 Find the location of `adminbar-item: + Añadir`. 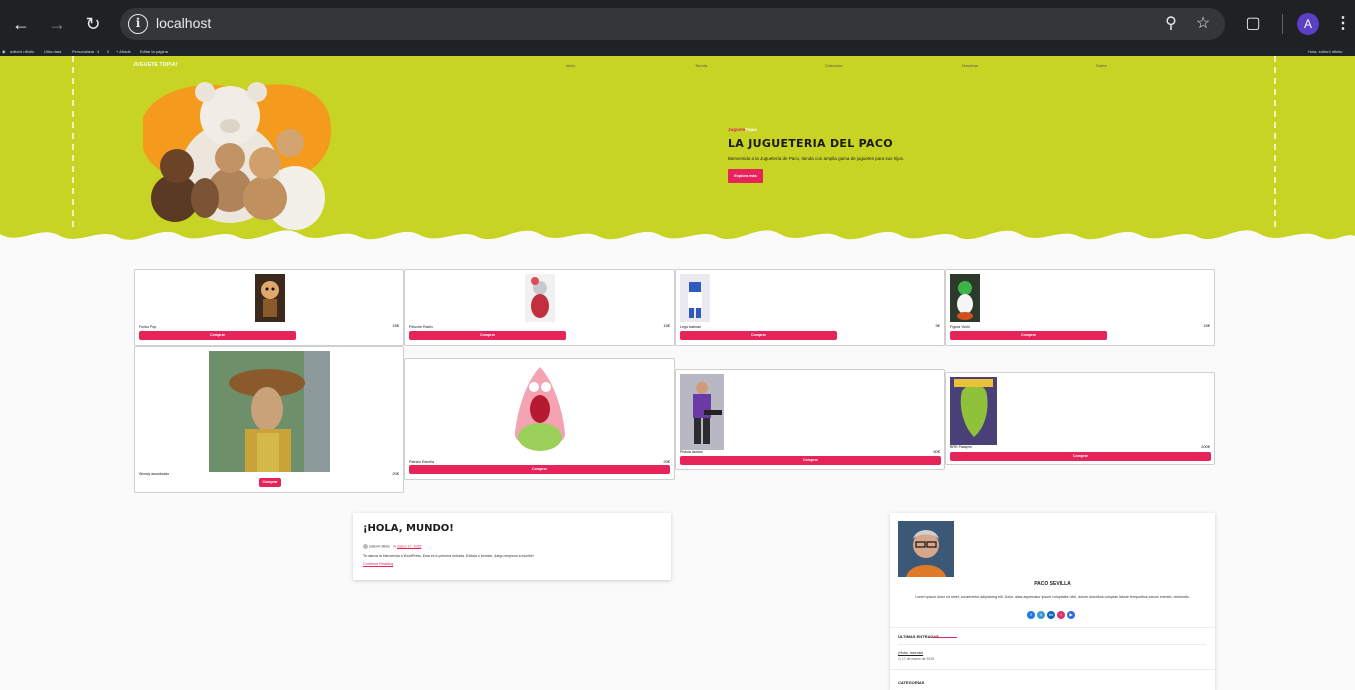

adminbar-item: + Añadir is located at coordinates (123, 52).